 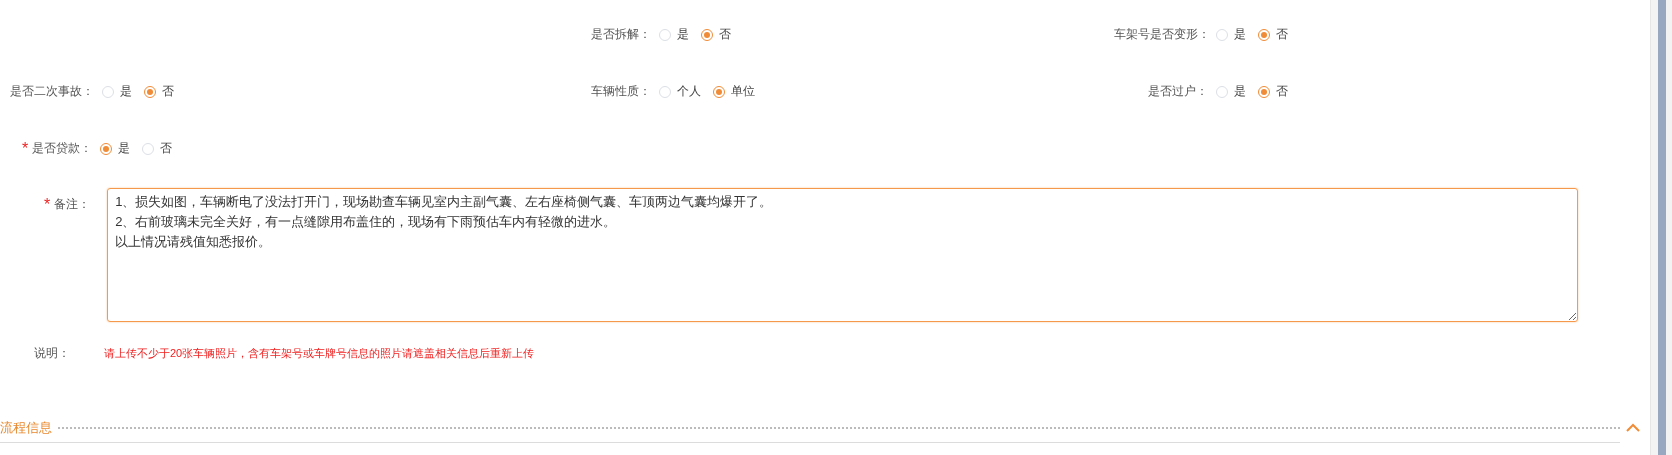 What do you see at coordinates (620, 34) in the screenshot?
I see `field-label: 是否拆解：` at bounding box center [620, 34].